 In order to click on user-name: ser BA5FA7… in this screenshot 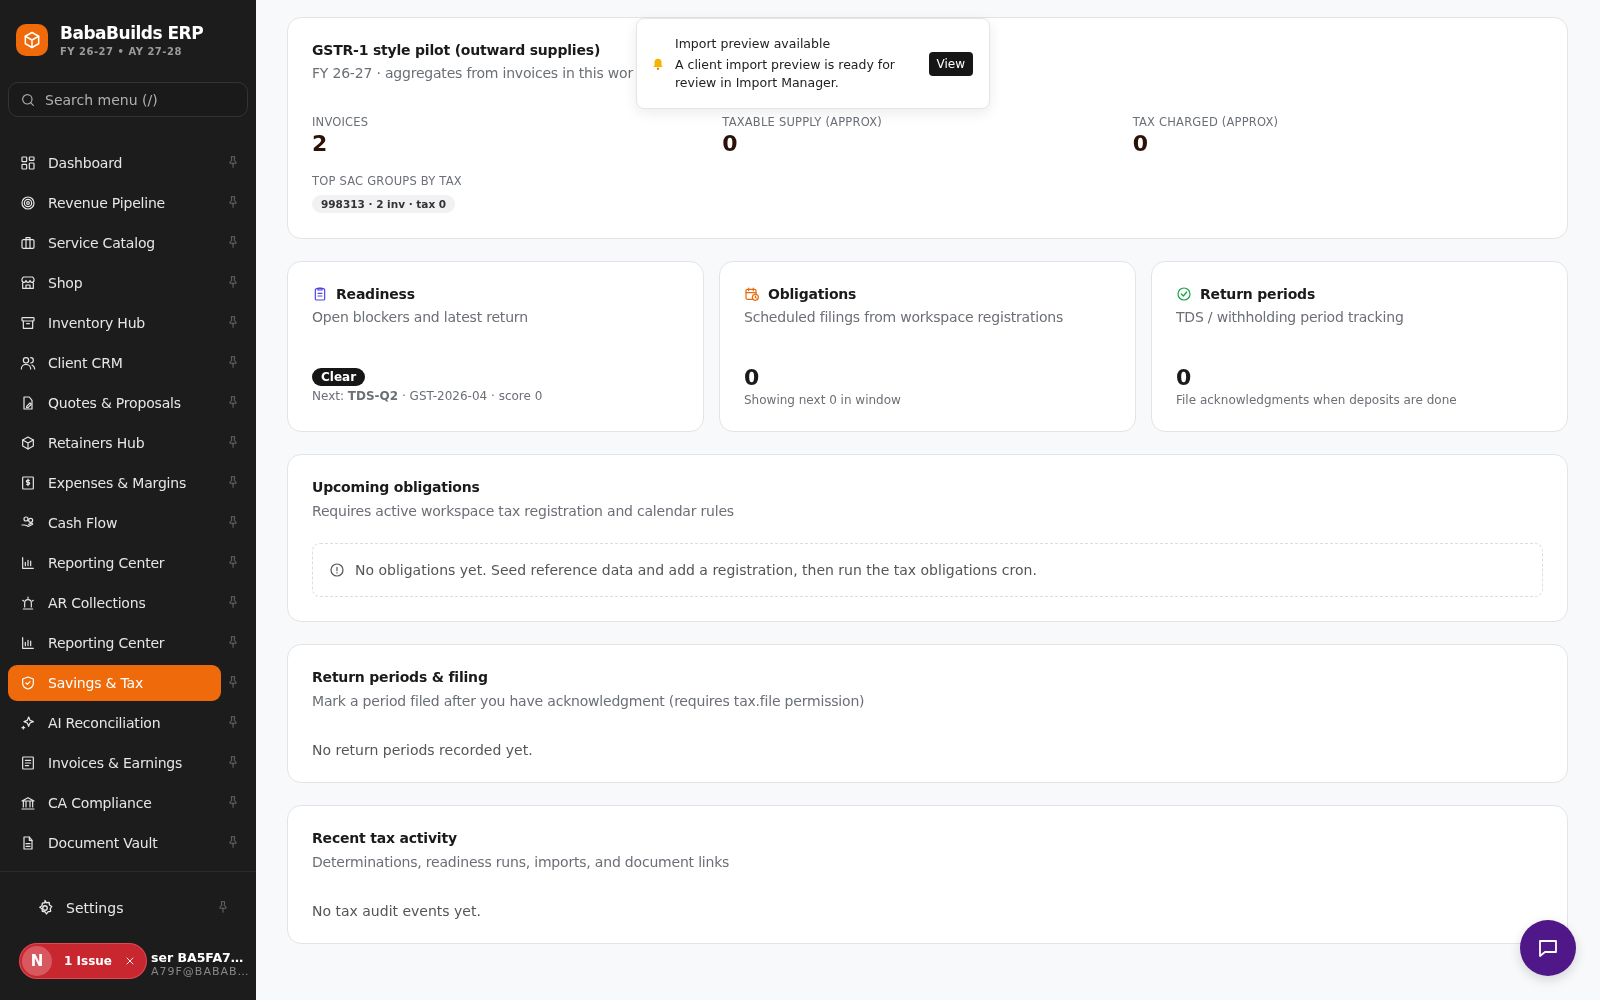, I will do `click(197, 957)`.